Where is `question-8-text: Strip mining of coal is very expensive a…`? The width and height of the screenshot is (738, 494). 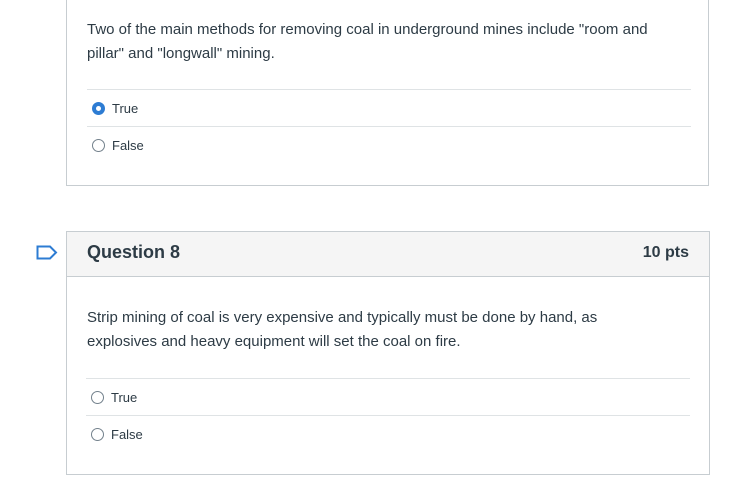 question-8-text: Strip mining of coal is very expensive a… is located at coordinates (342, 329).